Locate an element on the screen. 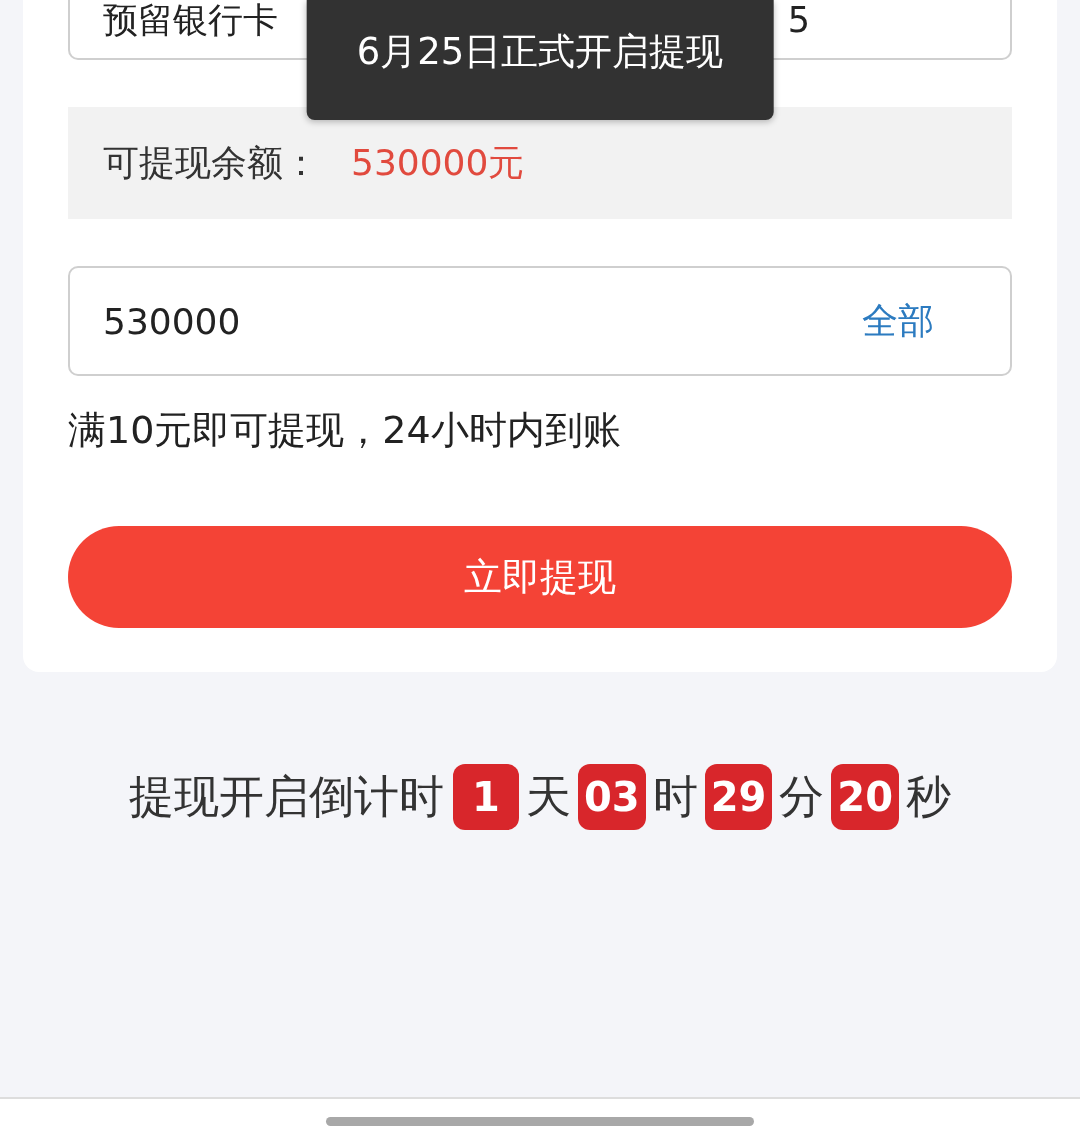 The height and width of the screenshot is (1143, 1080). countdown-number: 29 is located at coordinates (738, 797).